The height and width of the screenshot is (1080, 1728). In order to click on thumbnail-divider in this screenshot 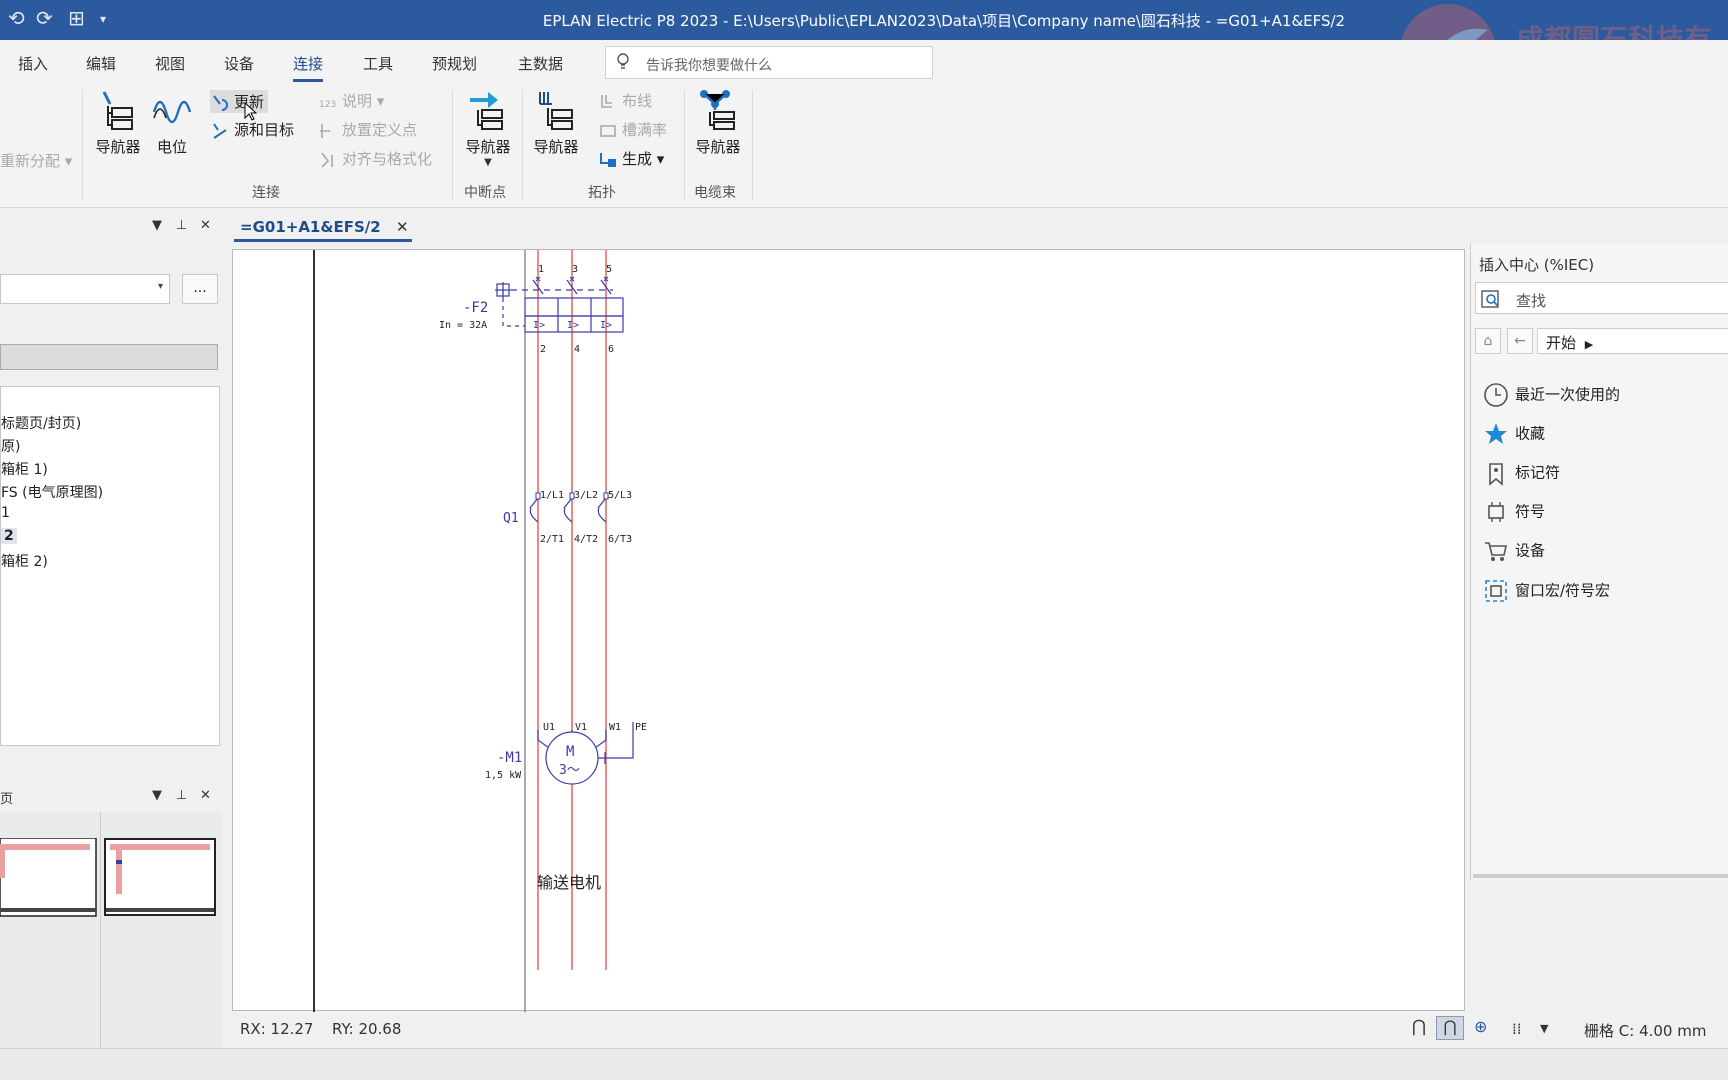, I will do `click(100, 930)`.